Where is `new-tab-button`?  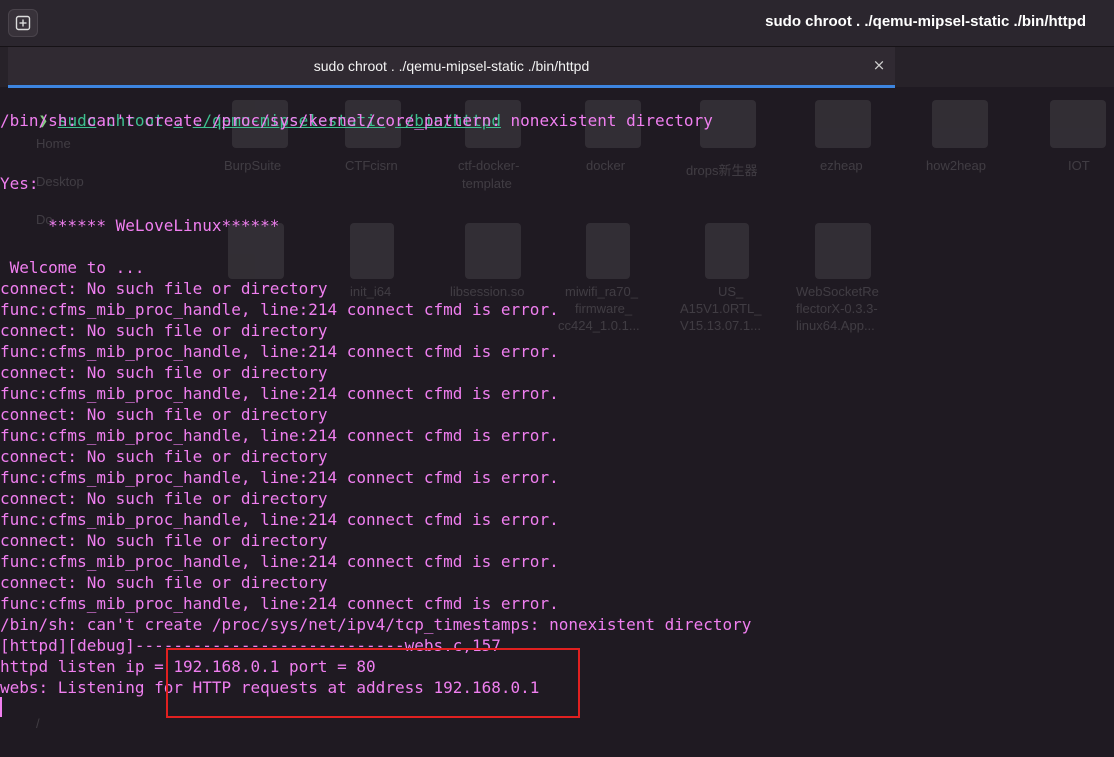 new-tab-button is located at coordinates (23, 23).